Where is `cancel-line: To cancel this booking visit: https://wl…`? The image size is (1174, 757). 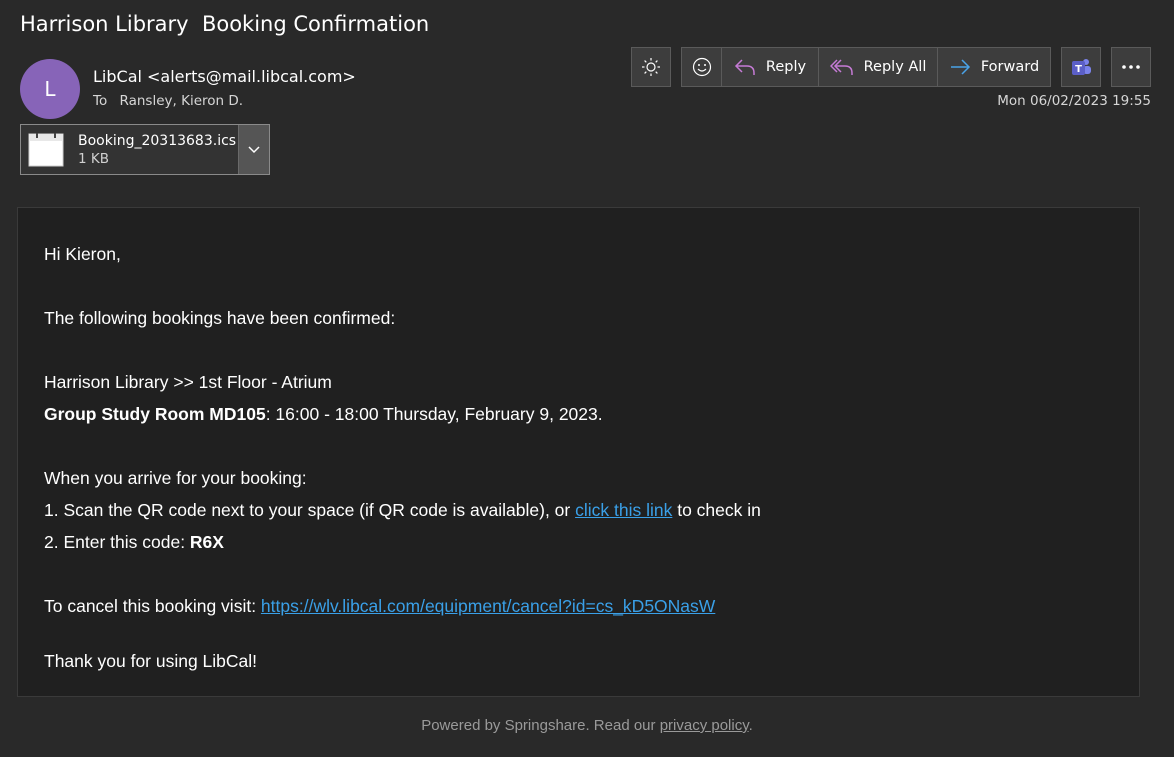
cancel-line: To cancel this booking visit: https://wl… is located at coordinates (379, 606).